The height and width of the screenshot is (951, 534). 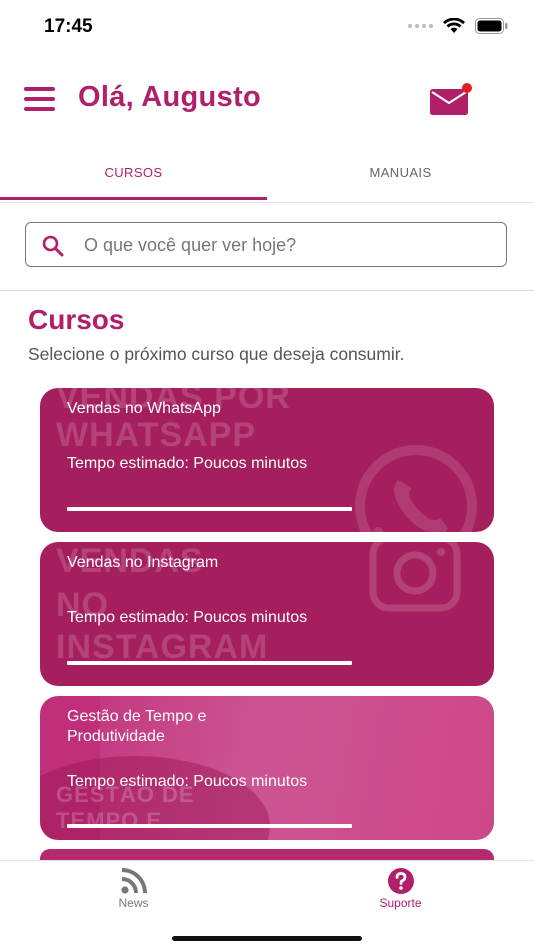 I want to click on help-circle-icon, so click(x=400, y=881).